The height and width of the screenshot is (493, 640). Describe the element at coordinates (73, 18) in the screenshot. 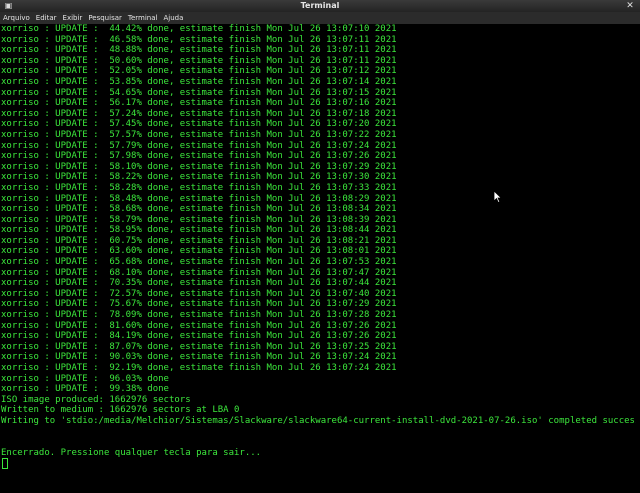

I see `menu-exibir: Exibir` at that location.